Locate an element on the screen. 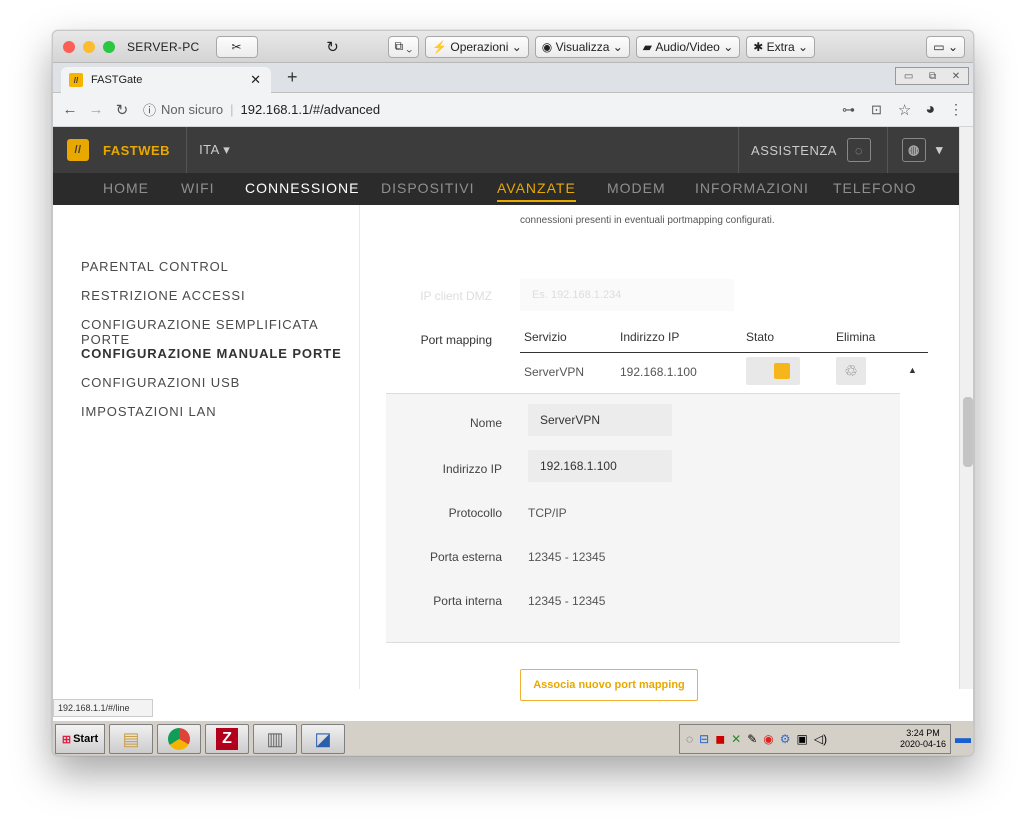  row-service: ServerVPN is located at coordinates (554, 372).